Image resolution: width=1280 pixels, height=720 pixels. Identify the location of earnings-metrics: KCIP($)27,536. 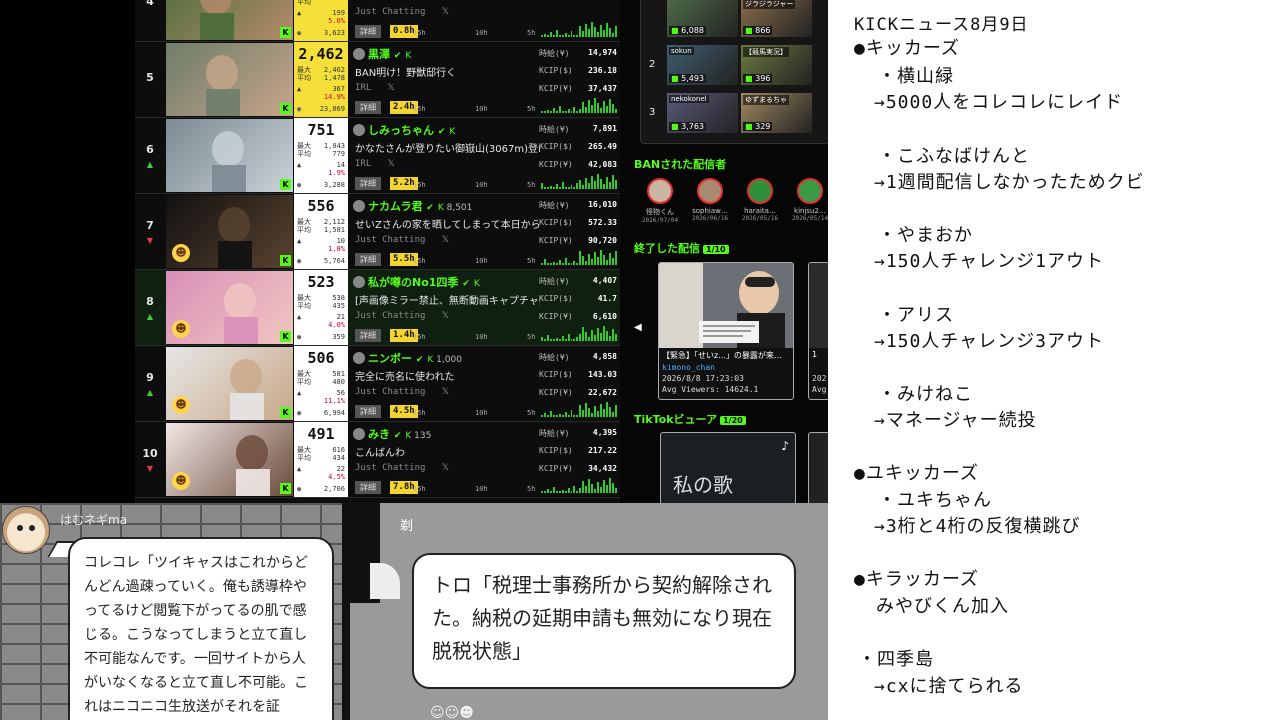
(579, 20).